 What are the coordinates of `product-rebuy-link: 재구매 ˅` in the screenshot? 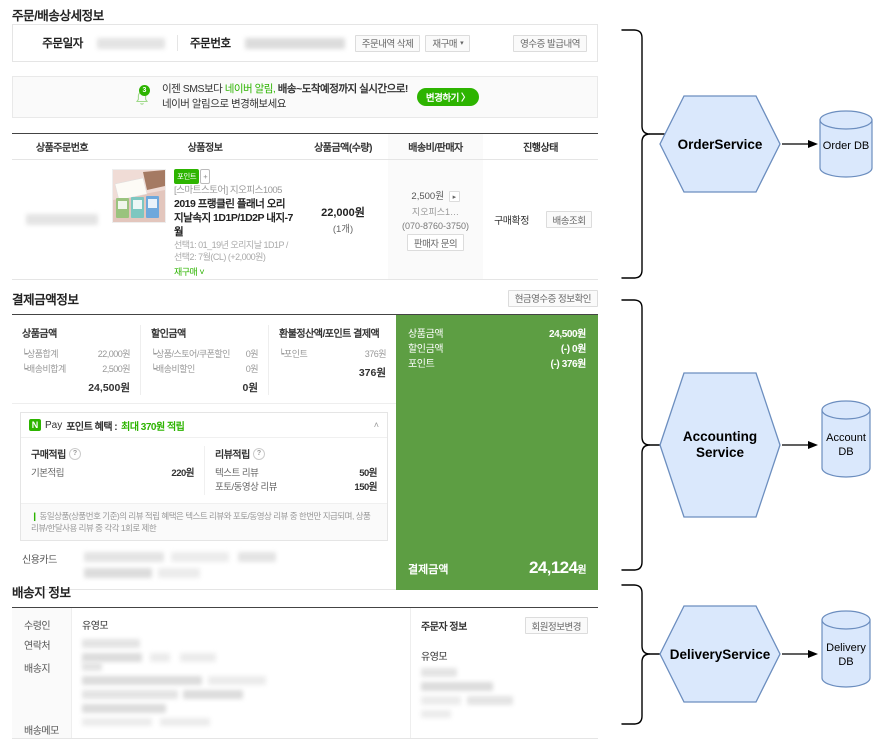 It's located at (234, 272).